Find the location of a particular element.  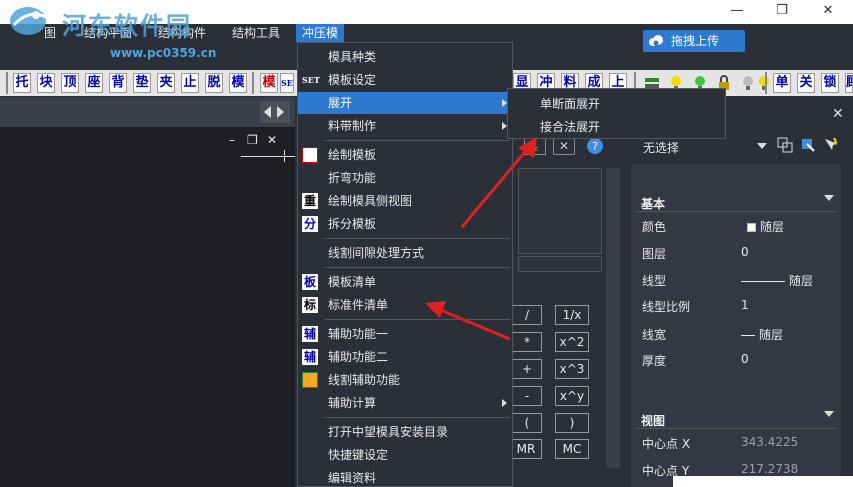

tool-button-7: 夹 is located at coordinates (166, 83).